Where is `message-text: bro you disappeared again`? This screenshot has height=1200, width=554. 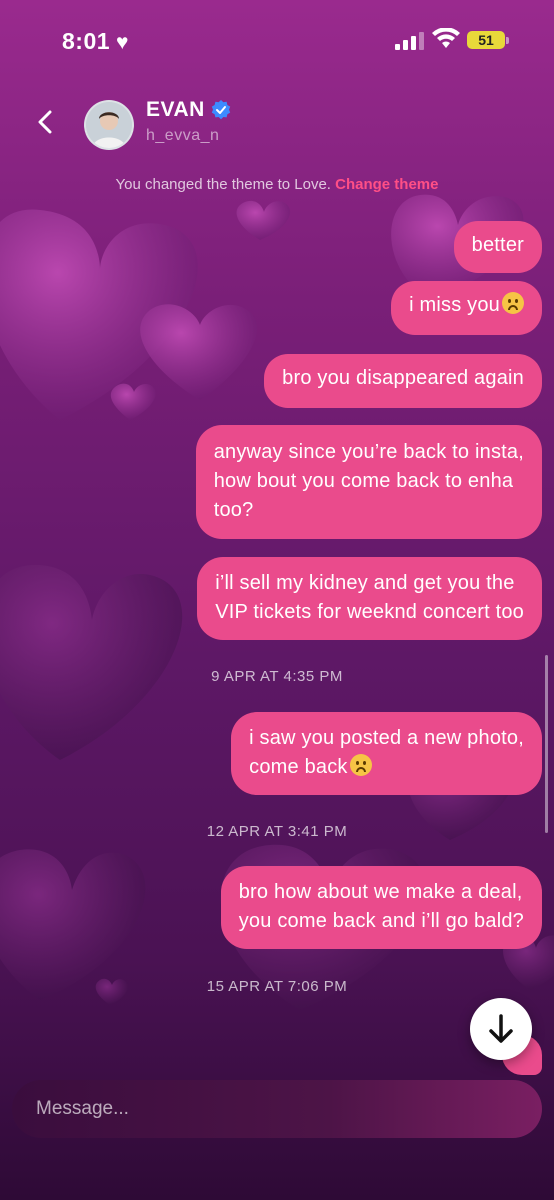 message-text: bro you disappeared again is located at coordinates (403, 378).